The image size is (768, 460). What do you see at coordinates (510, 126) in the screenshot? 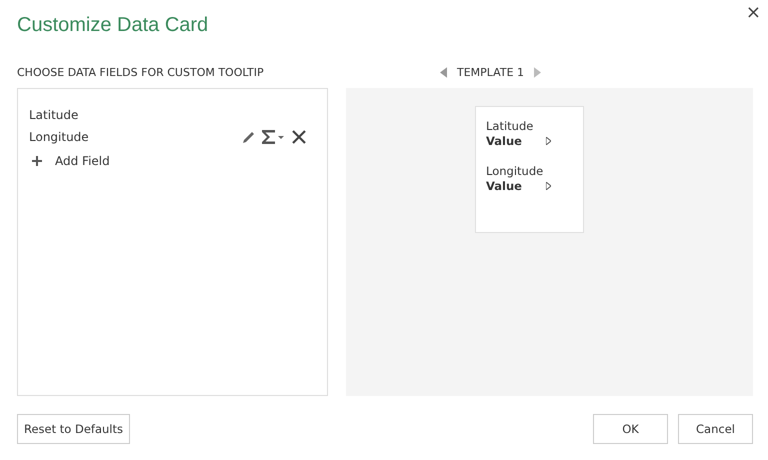
I see `card-field-label: Latitude` at bounding box center [510, 126].